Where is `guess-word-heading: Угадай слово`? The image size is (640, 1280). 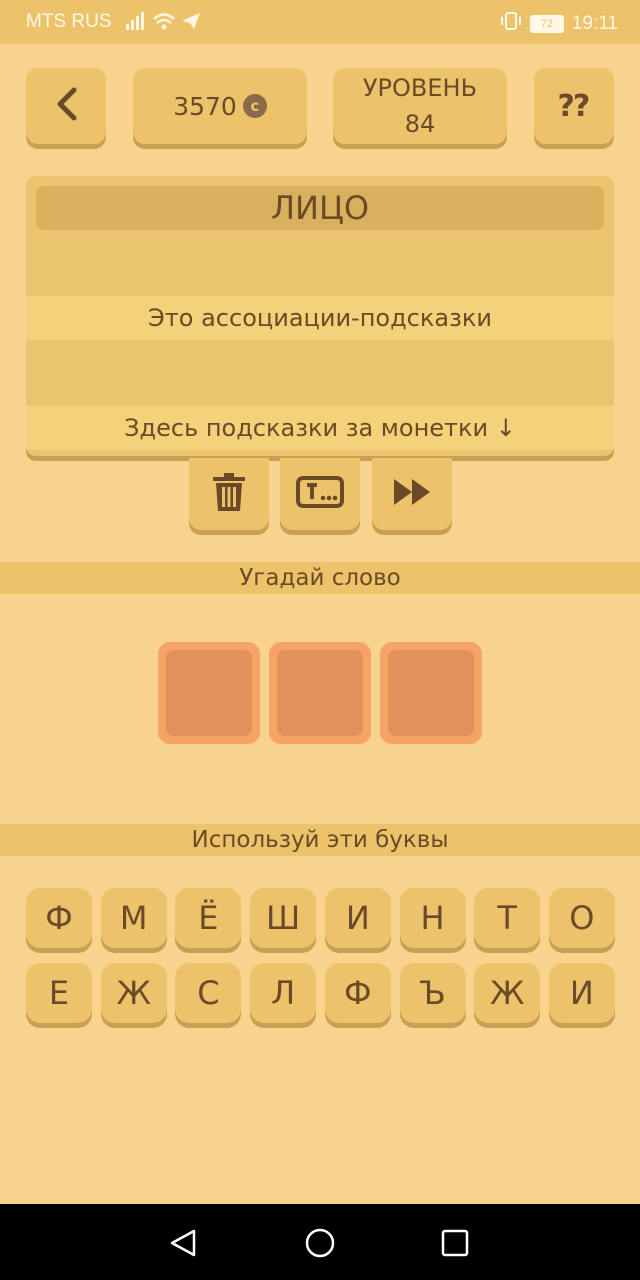 guess-word-heading: Угадай слово is located at coordinates (320, 578).